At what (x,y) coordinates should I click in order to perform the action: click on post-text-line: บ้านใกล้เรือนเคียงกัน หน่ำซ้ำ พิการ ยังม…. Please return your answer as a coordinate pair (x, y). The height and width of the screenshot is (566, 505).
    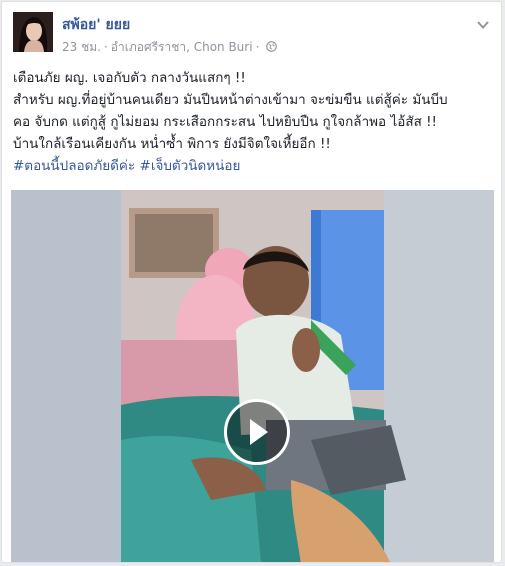
    Looking at the image, I should click on (172, 144).